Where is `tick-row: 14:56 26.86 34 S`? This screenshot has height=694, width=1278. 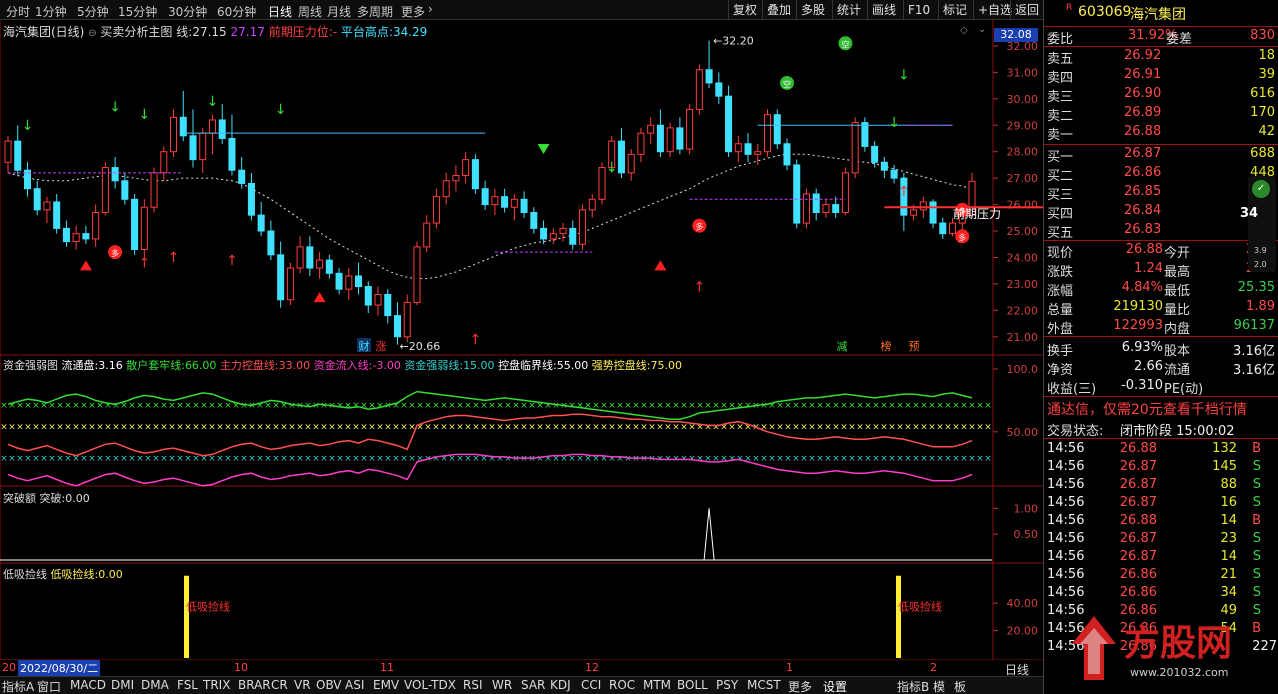
tick-row: 14:56 26.86 34 S is located at coordinates (1161, 594).